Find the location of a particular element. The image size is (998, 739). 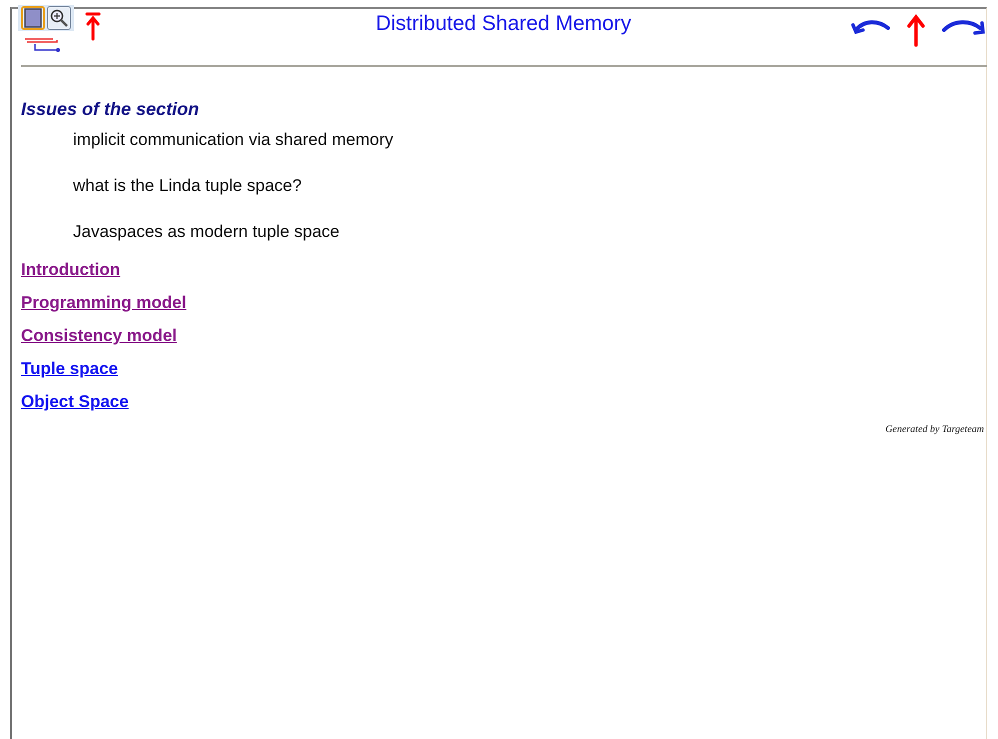

logo-icon is located at coordinates (43, 45).